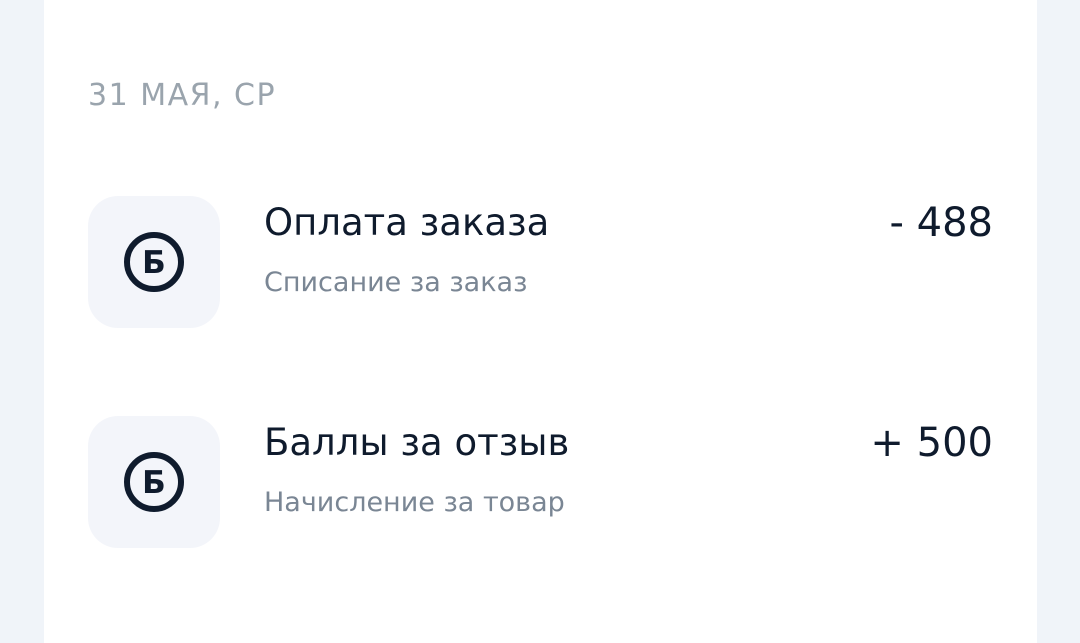  I want to click on transaction-title: Оплата заказа, so click(407, 222).